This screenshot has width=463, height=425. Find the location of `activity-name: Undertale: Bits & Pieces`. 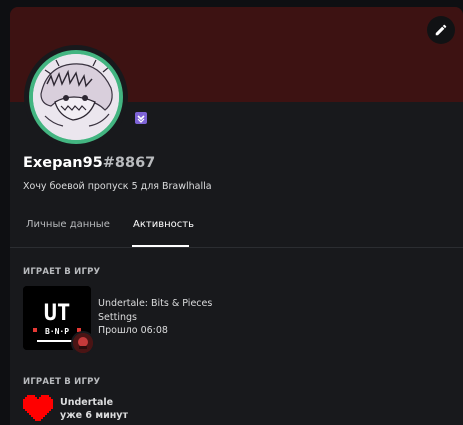

activity-name: Undertale: Bits & Pieces is located at coordinates (155, 303).